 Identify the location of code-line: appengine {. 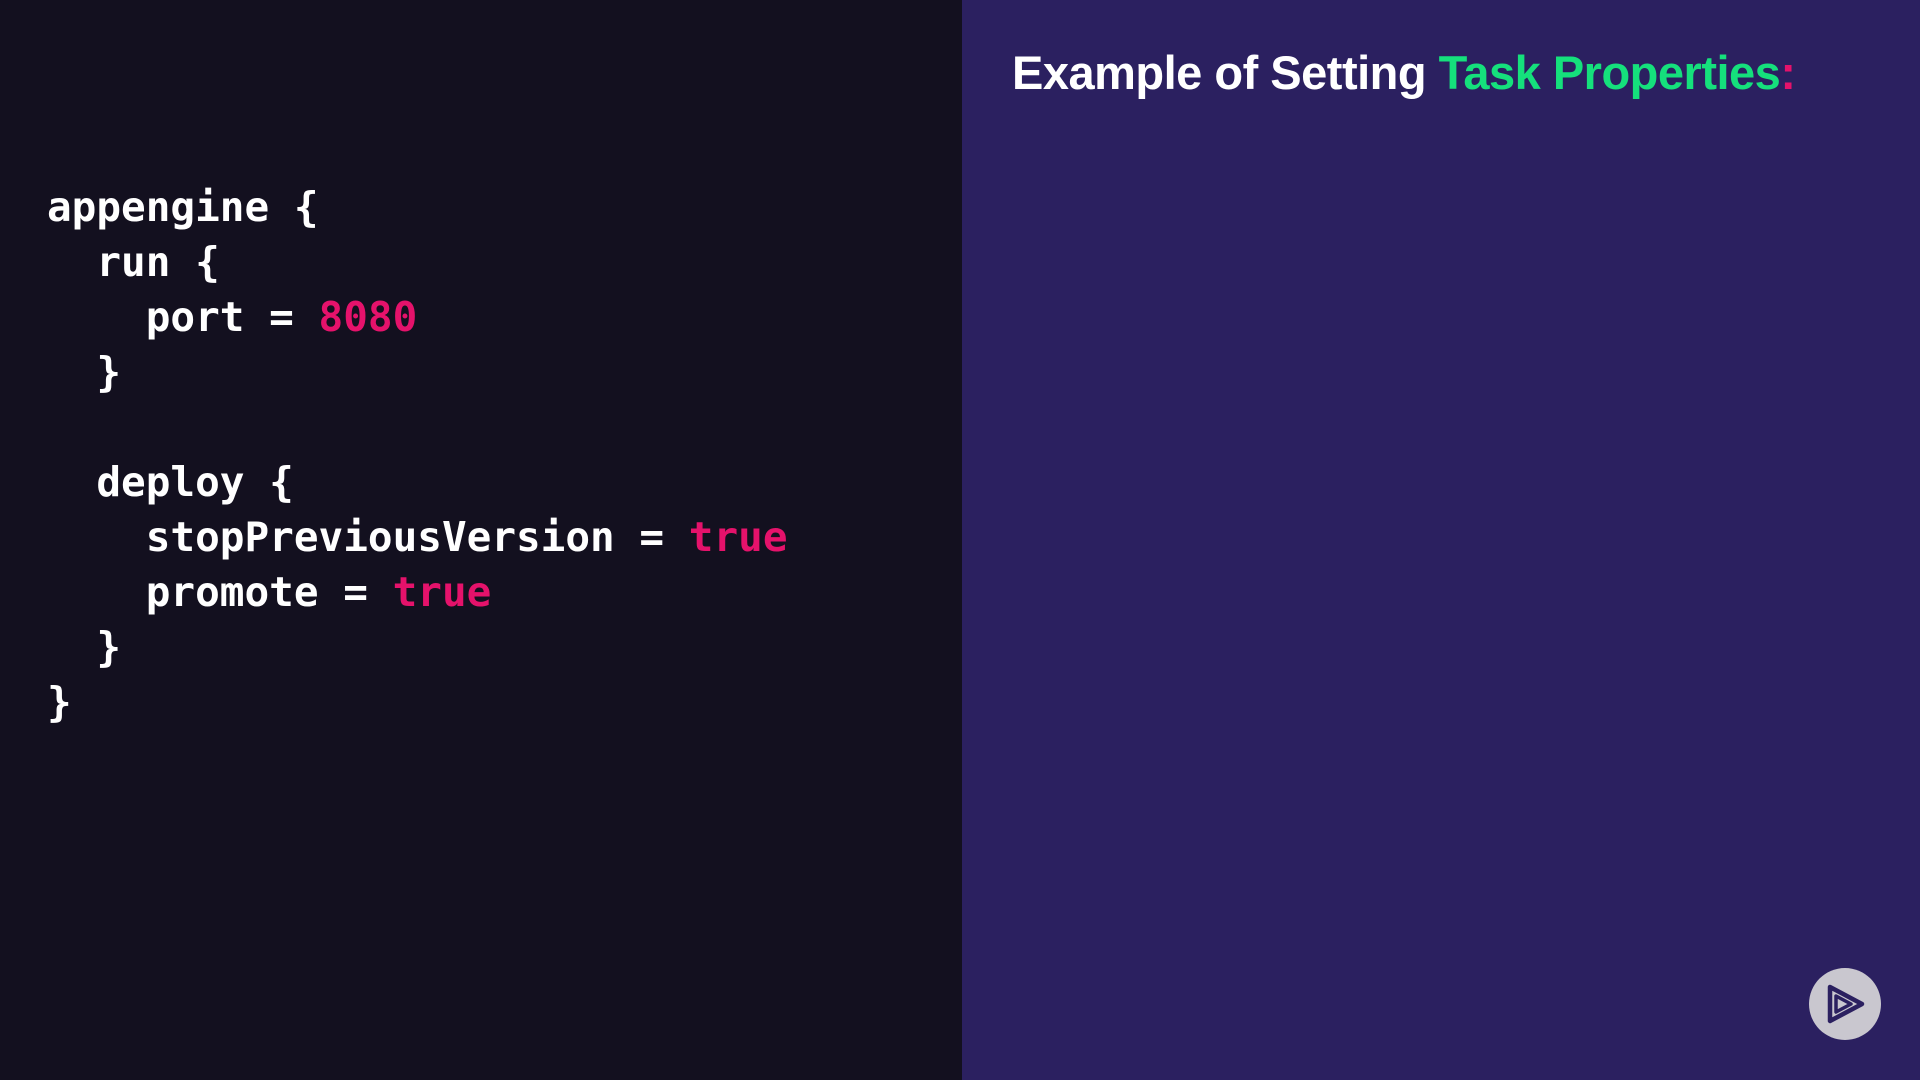
(417, 207).